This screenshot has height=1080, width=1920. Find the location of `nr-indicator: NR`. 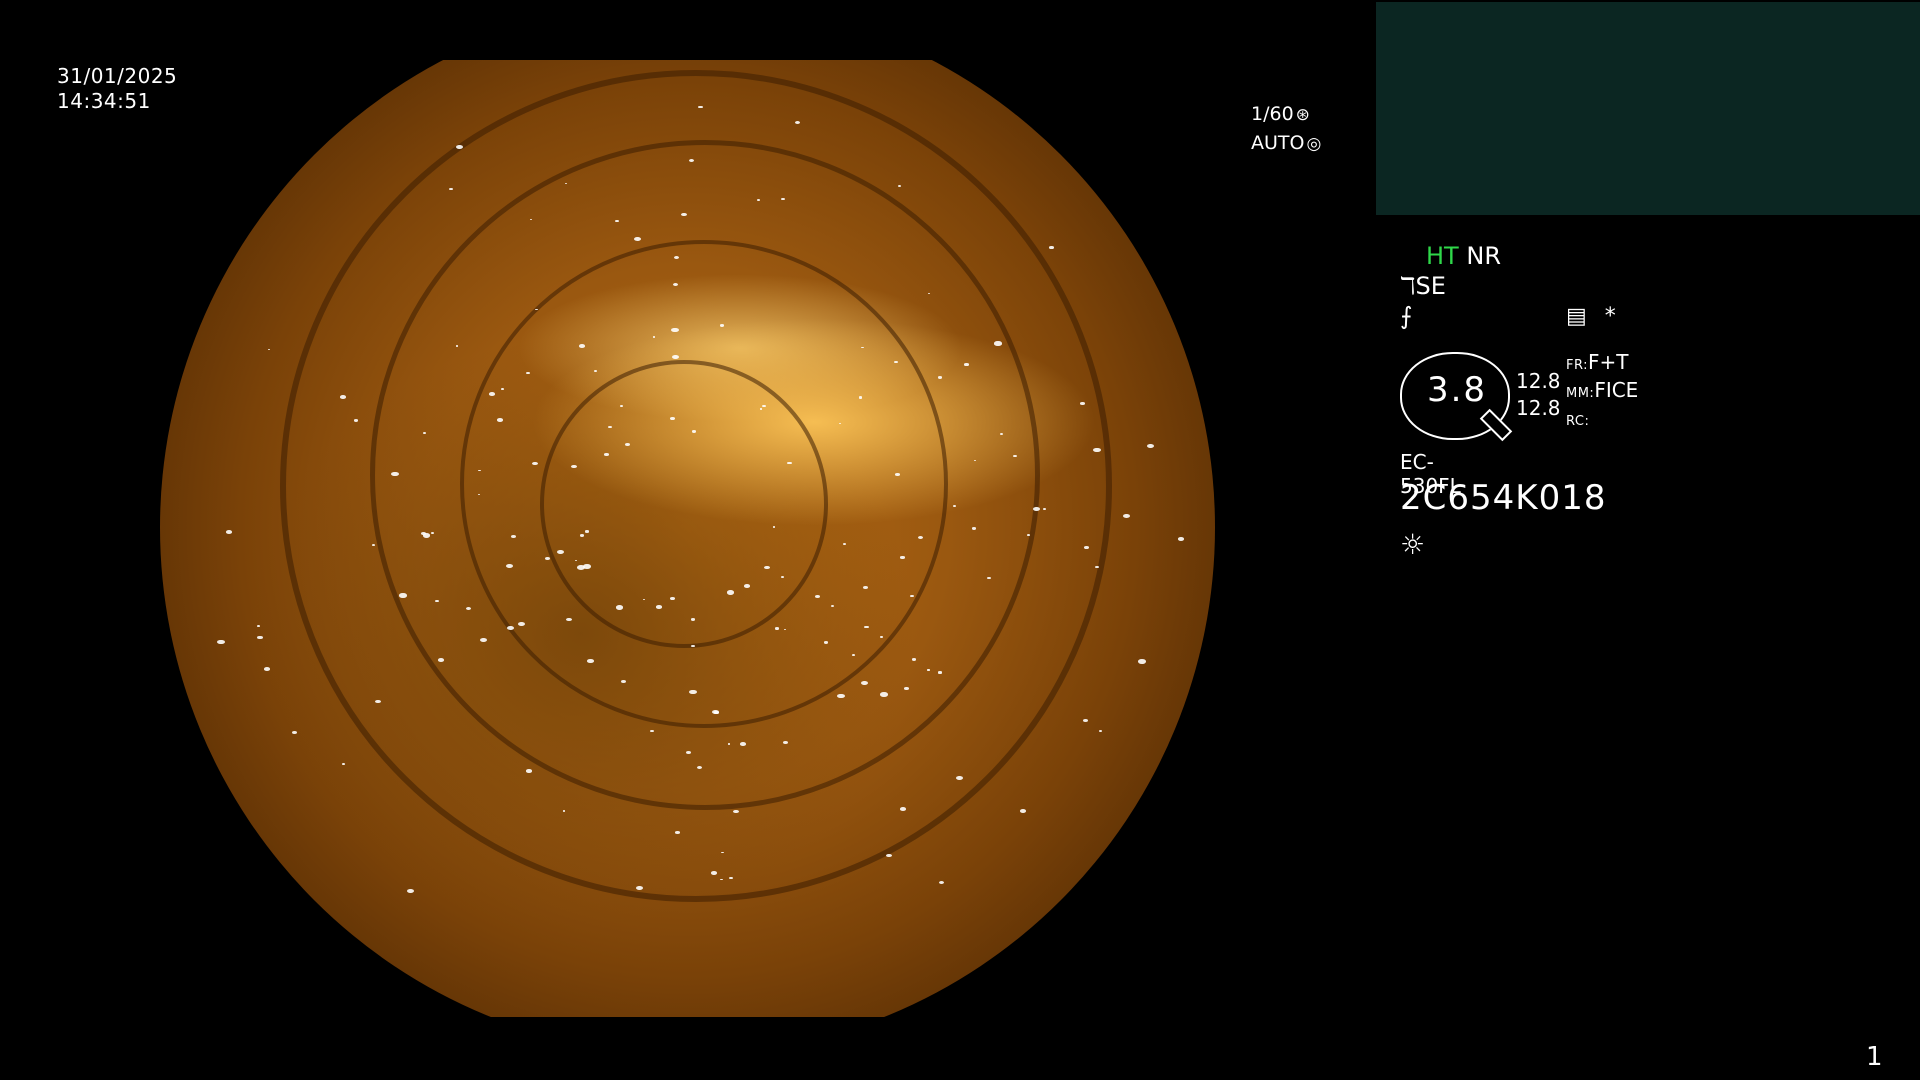

nr-indicator: NR is located at coordinates (1483, 256).